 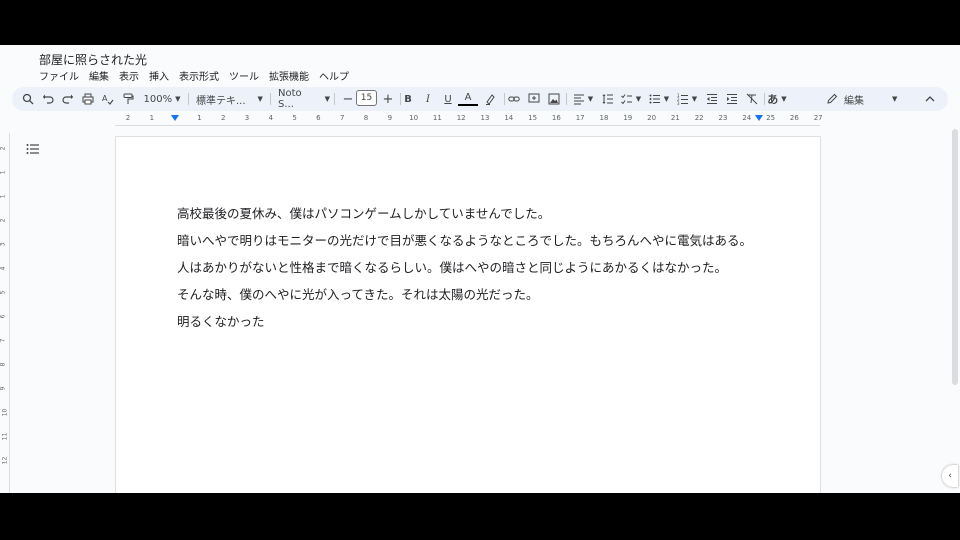 I want to click on ruler-tick: 7, so click(x=342, y=118).